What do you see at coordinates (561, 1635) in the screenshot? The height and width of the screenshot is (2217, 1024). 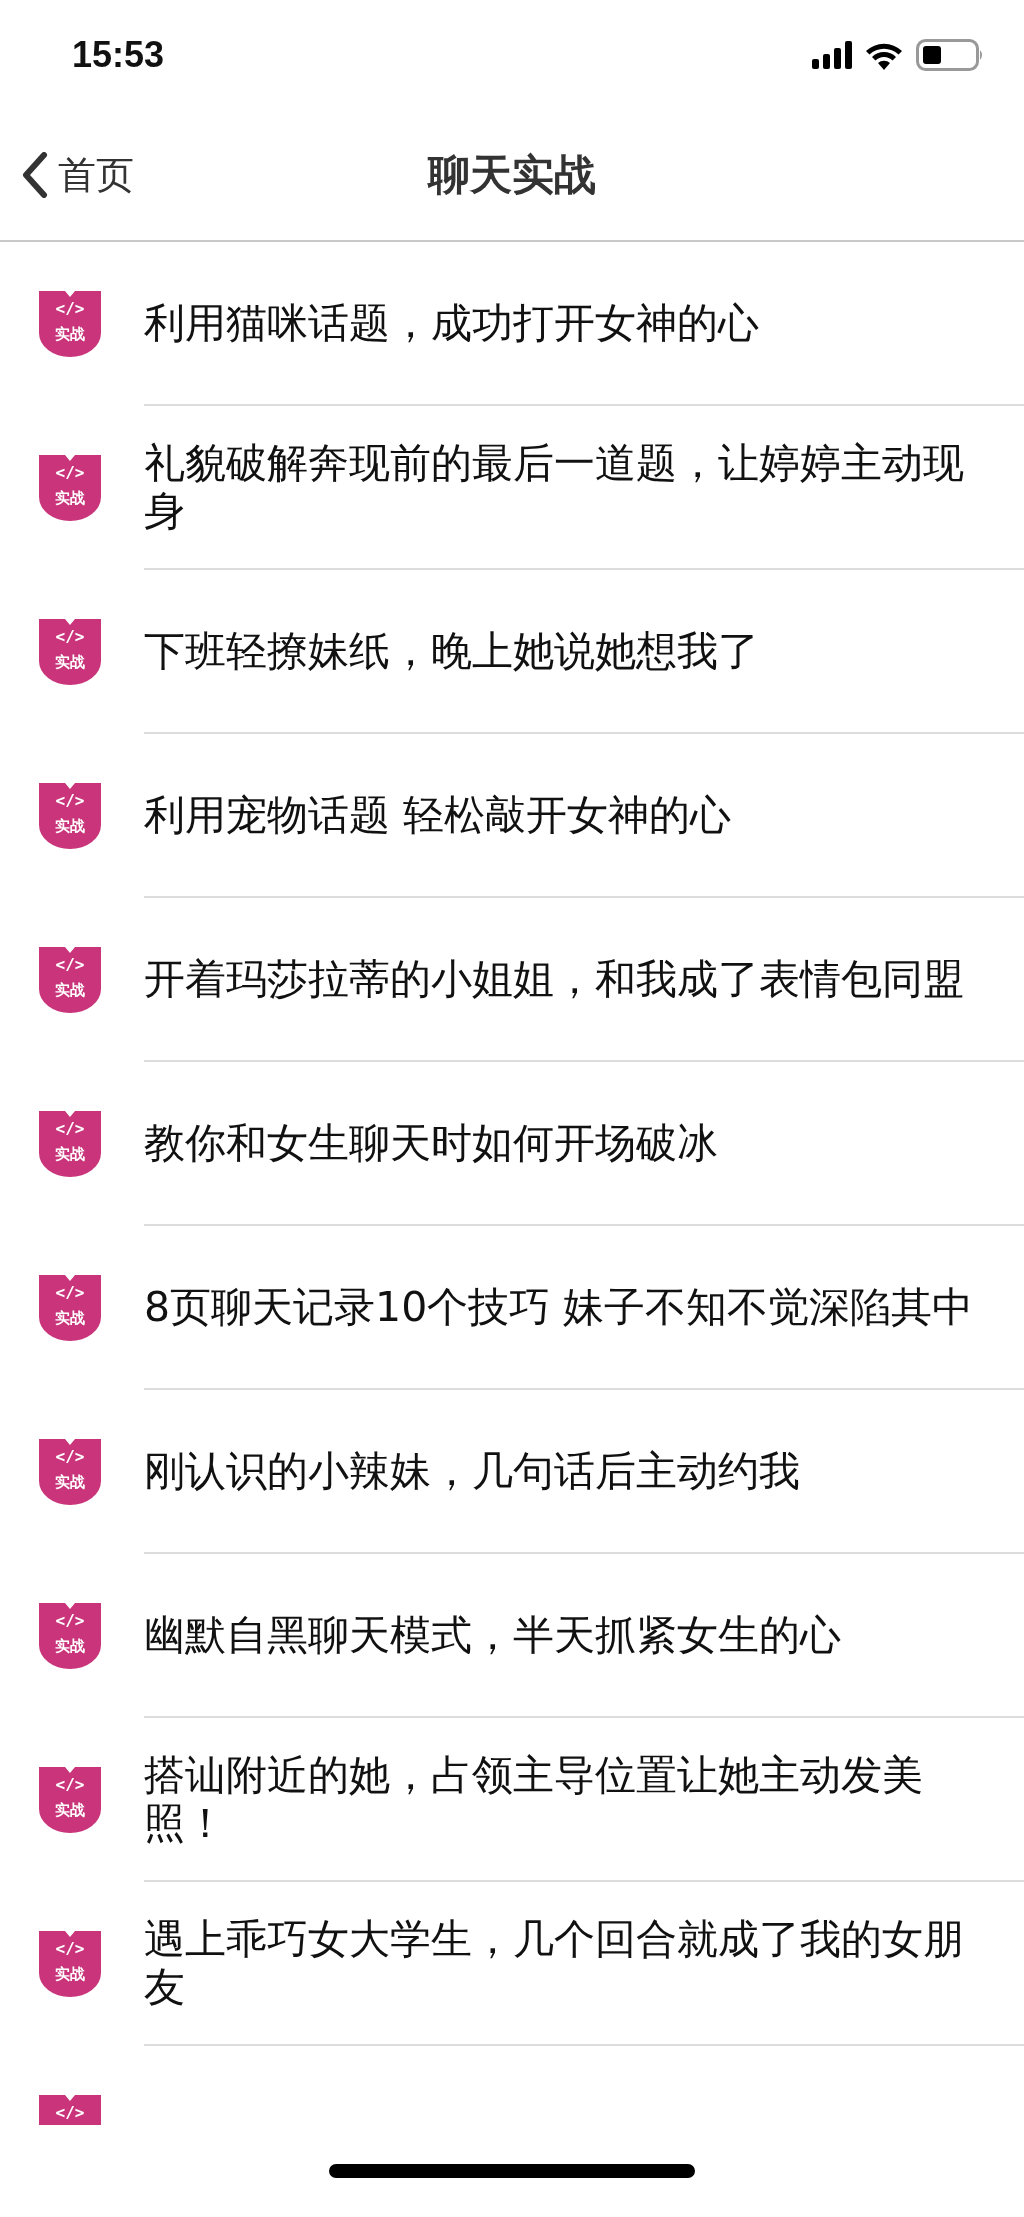 I see `lesson-title: 幽默自黑聊天模式，半天抓紧女生的心` at bounding box center [561, 1635].